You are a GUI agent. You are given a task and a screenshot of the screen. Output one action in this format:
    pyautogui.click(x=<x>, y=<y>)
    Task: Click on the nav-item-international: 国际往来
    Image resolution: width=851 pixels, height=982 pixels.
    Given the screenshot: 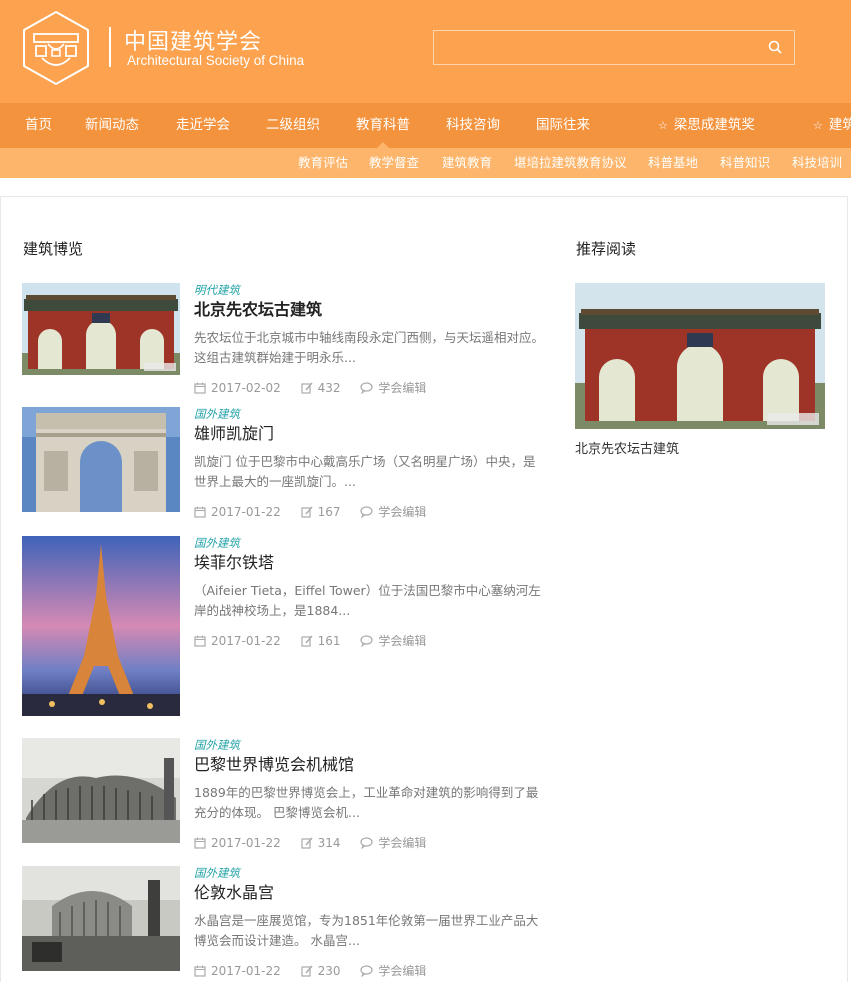 What is the action you would take?
    pyautogui.click(x=563, y=125)
    